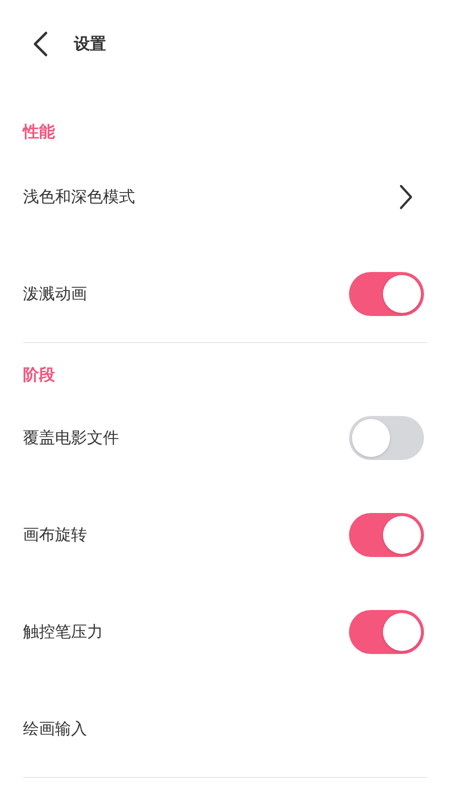 The width and height of the screenshot is (450, 800). Describe the element at coordinates (39, 132) in the screenshot. I see `section-title: 性能` at that location.